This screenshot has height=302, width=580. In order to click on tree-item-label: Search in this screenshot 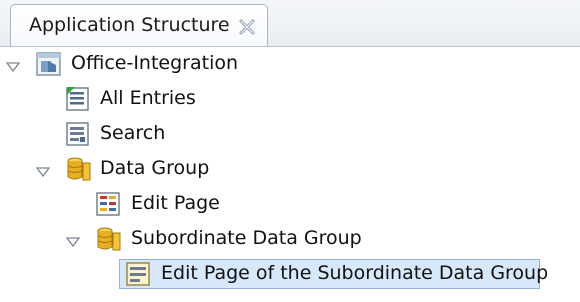, I will do `click(133, 133)`.